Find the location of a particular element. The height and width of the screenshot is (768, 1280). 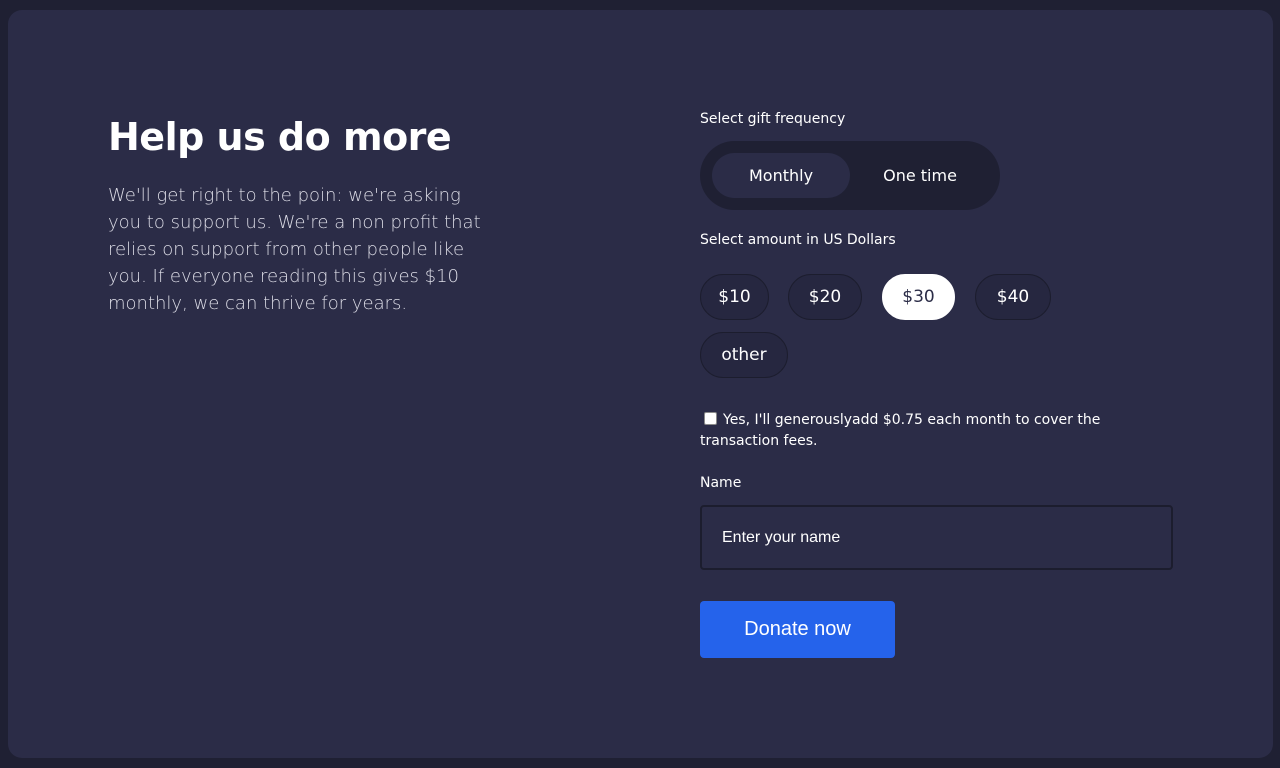

donate-button: Donate now is located at coordinates (797, 629).